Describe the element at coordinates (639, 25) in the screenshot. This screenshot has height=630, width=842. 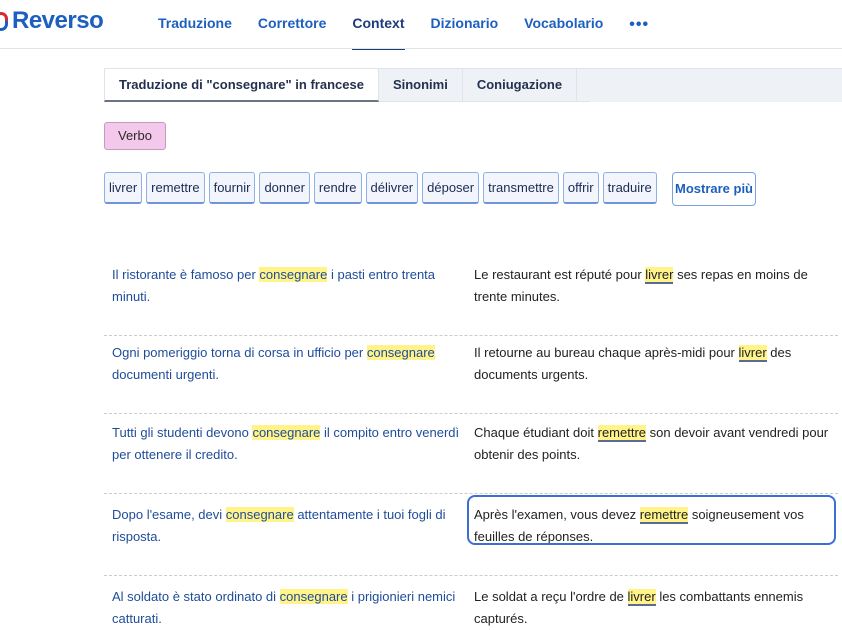
I see `nav-more-button: •••` at that location.